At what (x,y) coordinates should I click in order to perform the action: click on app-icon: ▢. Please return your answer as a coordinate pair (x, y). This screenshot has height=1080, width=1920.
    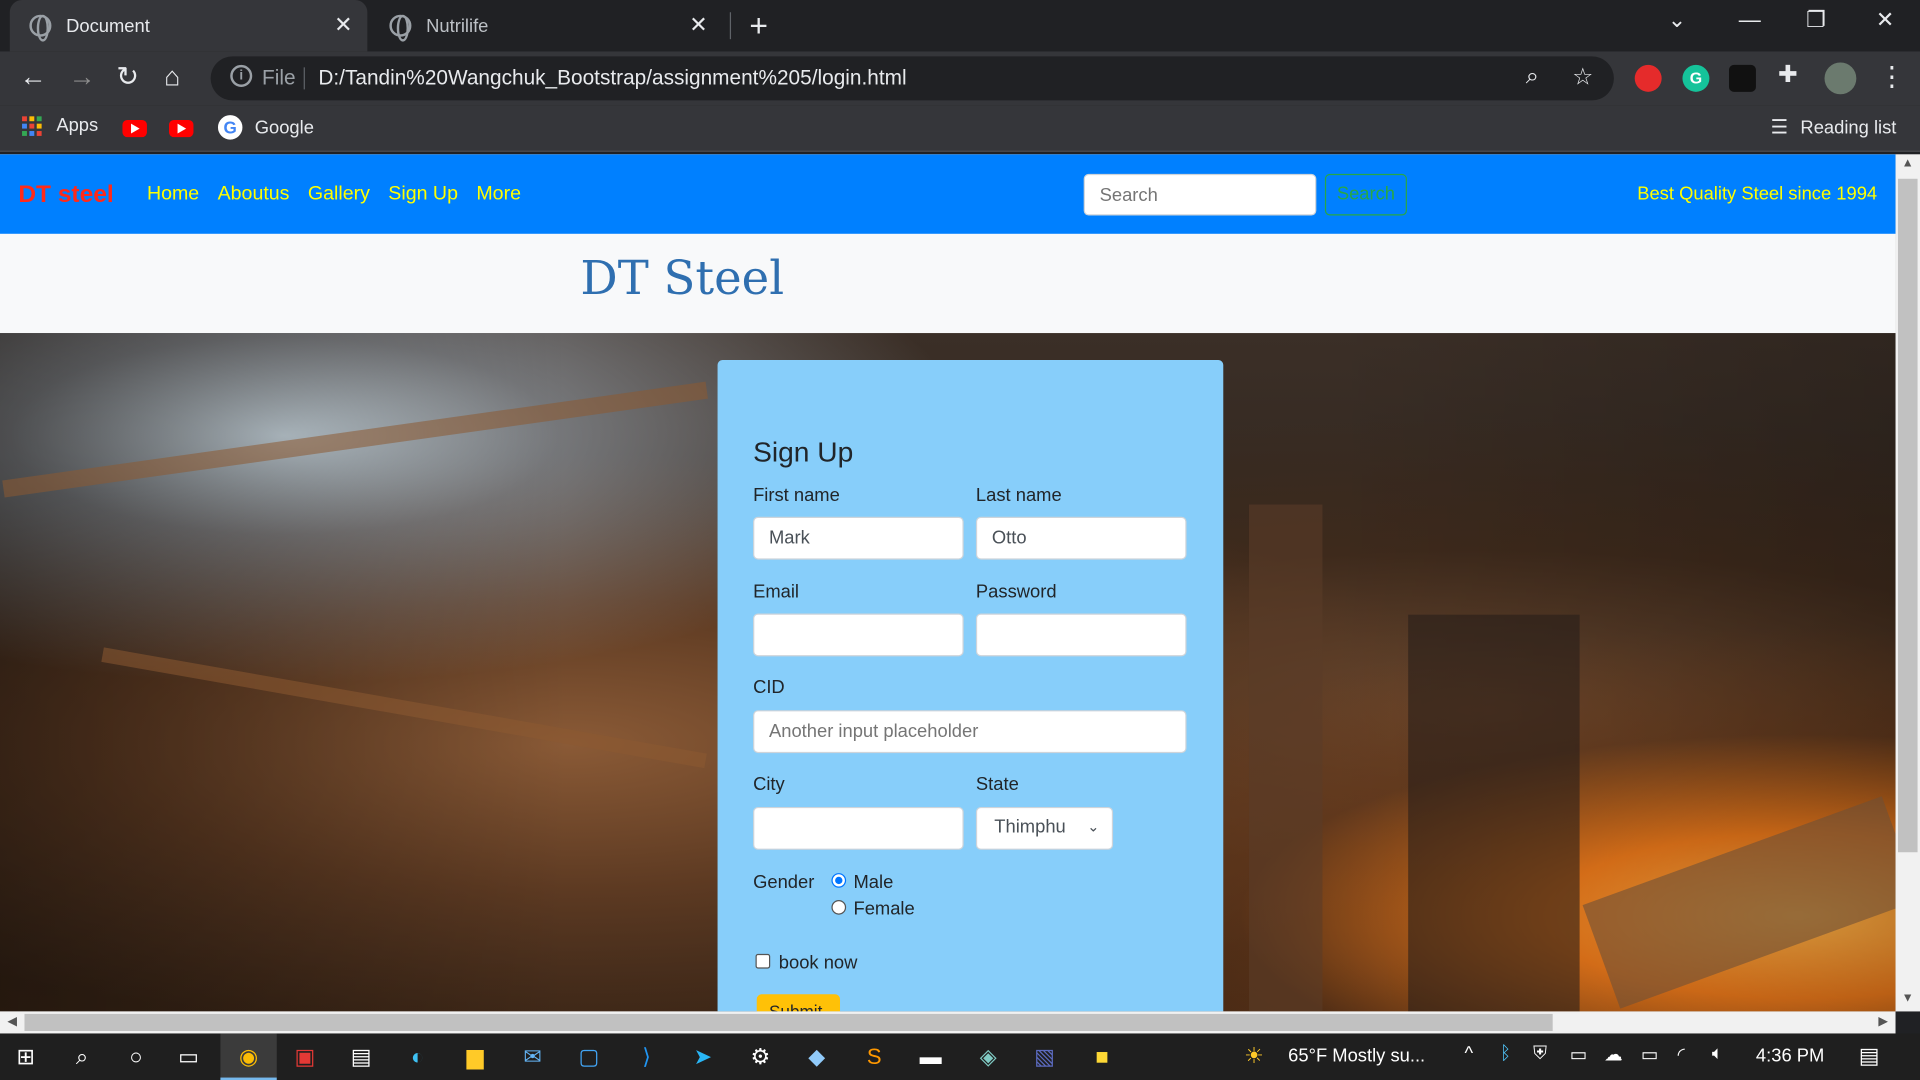
    Looking at the image, I should click on (589, 1056).